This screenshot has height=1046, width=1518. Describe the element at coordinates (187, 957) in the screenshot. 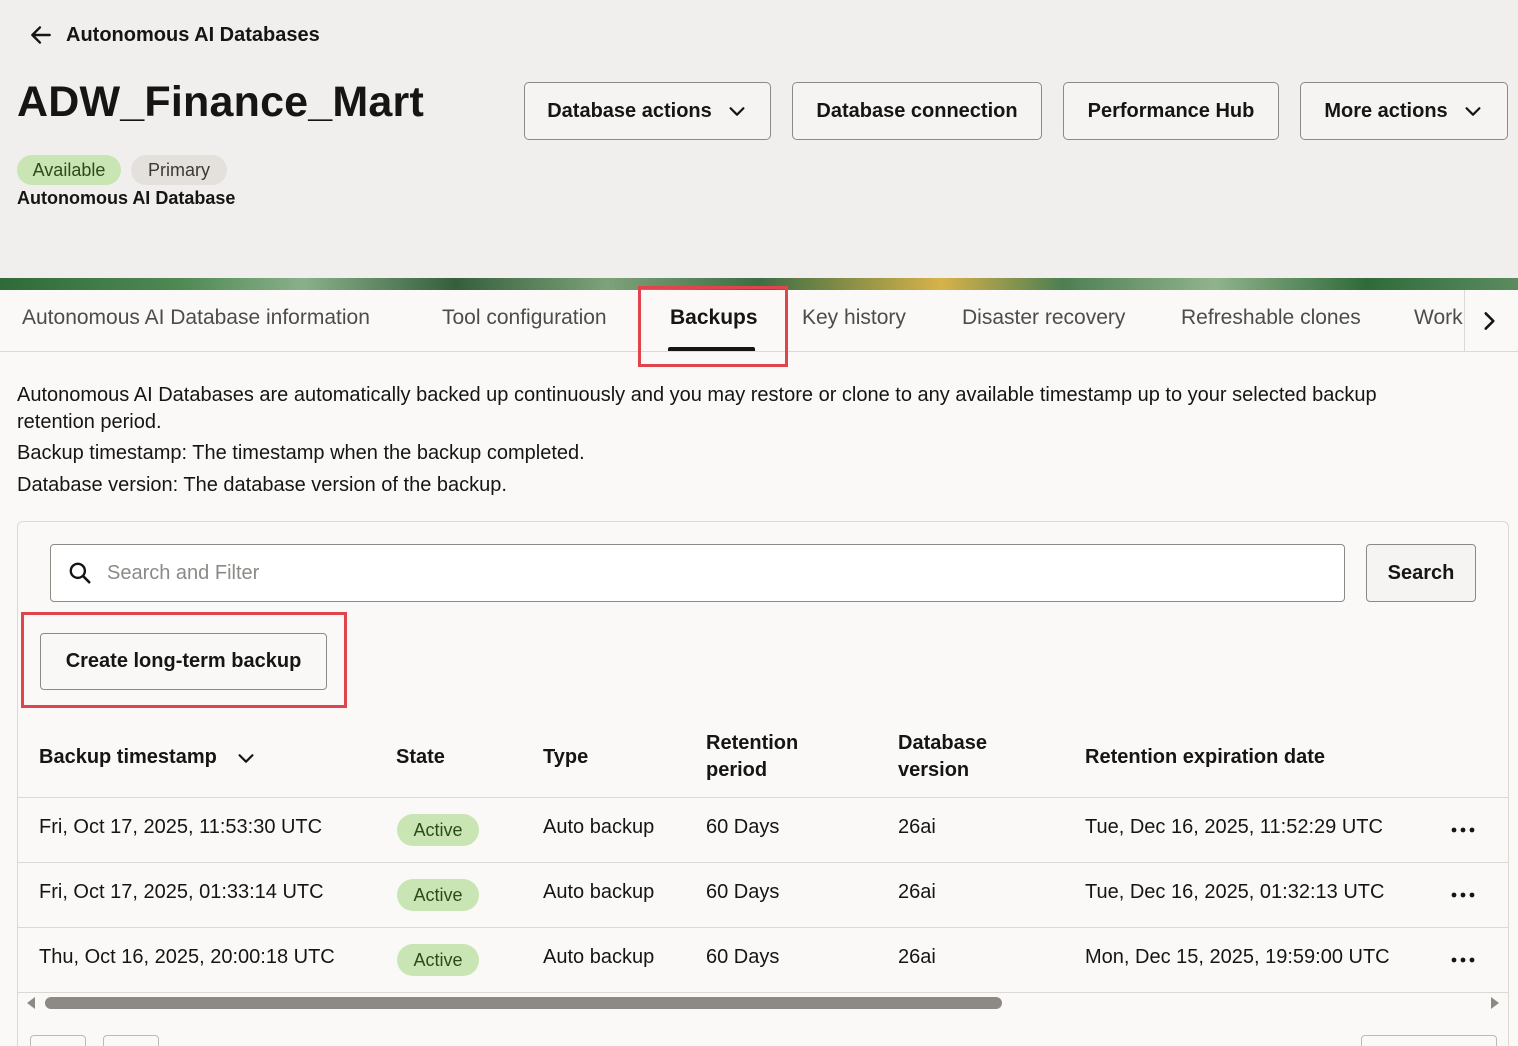

I see `backup-timestamp-cell: Thu, Oct 16, 2025, 20:00:18 UTC` at that location.